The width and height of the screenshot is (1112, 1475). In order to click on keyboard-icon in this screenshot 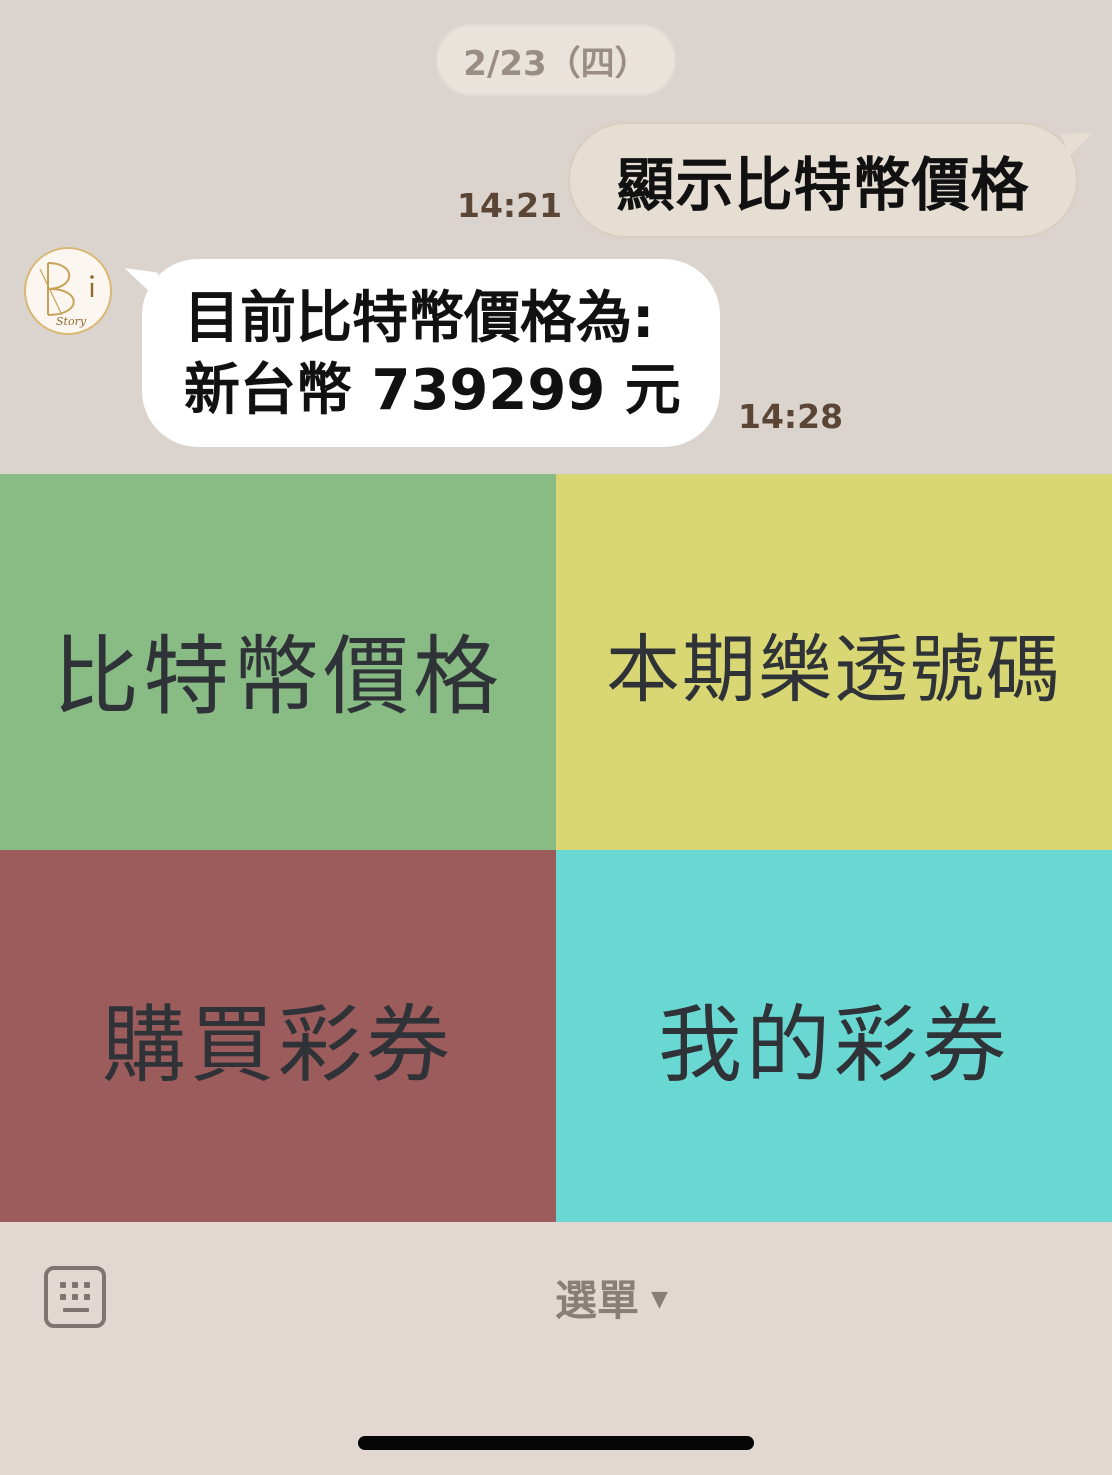, I will do `click(75, 1297)`.